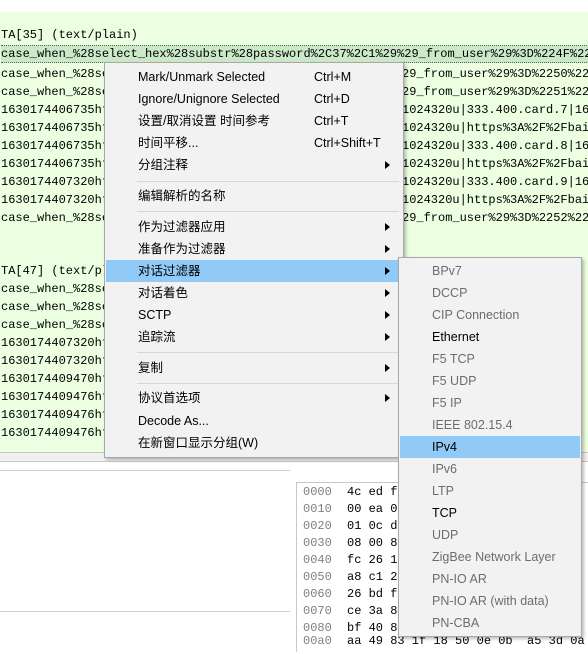 The image size is (588, 654). Describe the element at coordinates (198, 443) in the screenshot. I see `menu-item-label: 在新窗口显示分组(W)` at that location.